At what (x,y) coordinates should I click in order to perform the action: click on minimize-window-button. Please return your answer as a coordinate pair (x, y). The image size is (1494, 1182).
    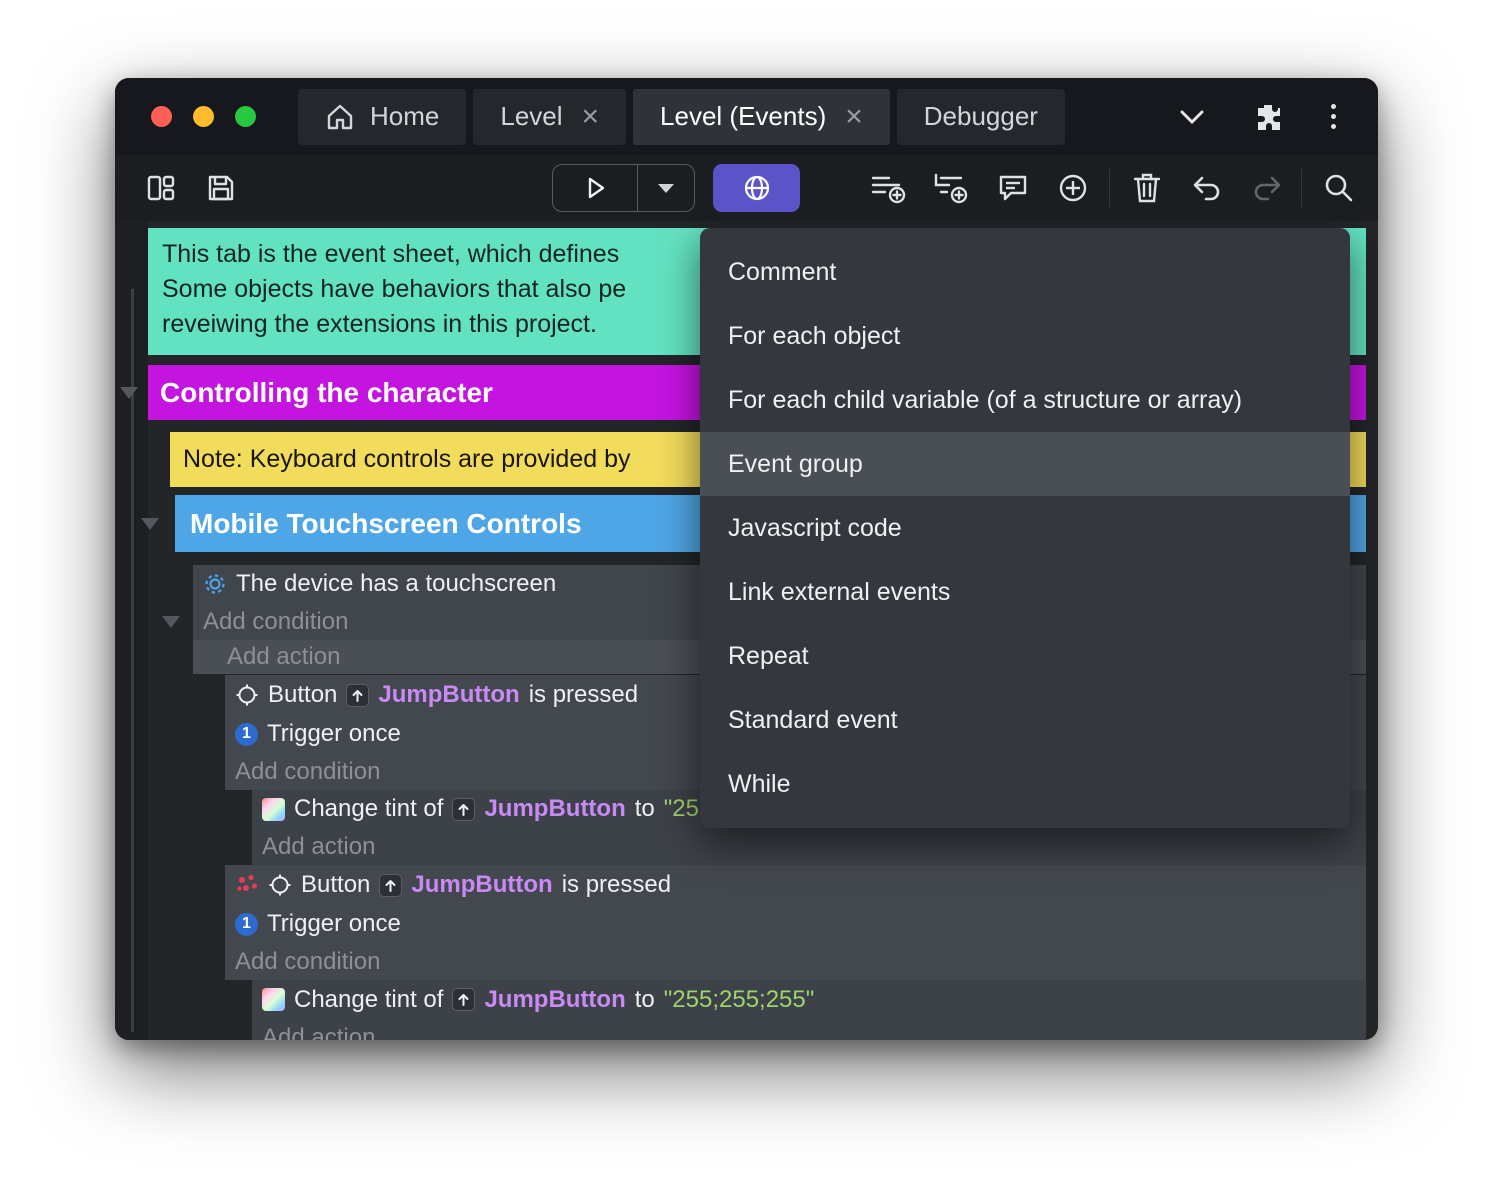
    Looking at the image, I should click on (203, 116).